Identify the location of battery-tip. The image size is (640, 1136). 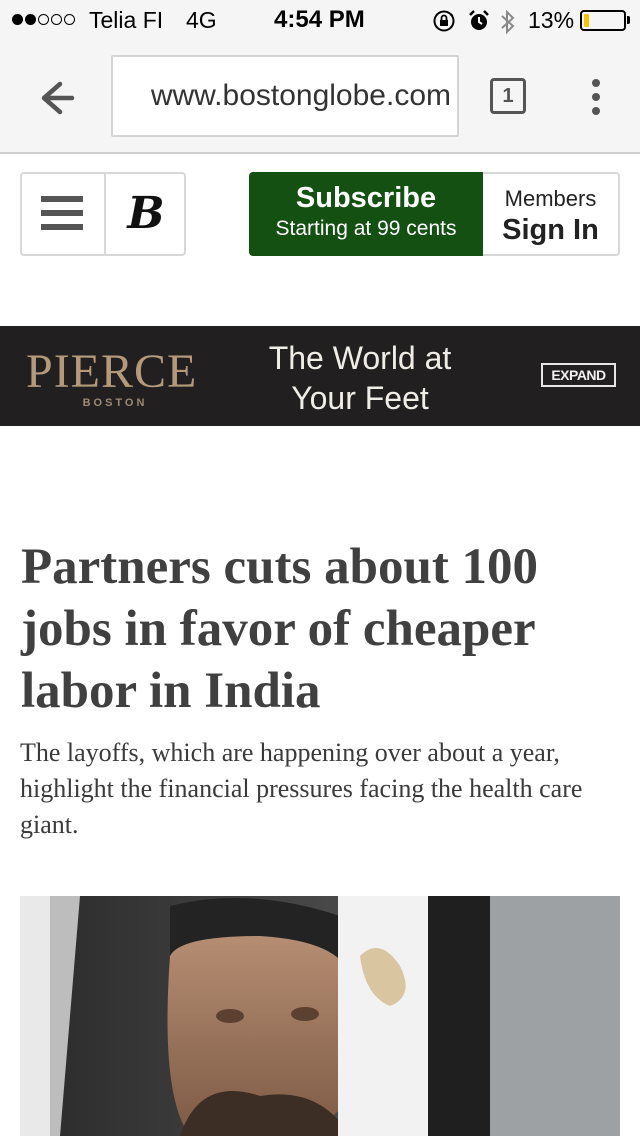
(628, 20).